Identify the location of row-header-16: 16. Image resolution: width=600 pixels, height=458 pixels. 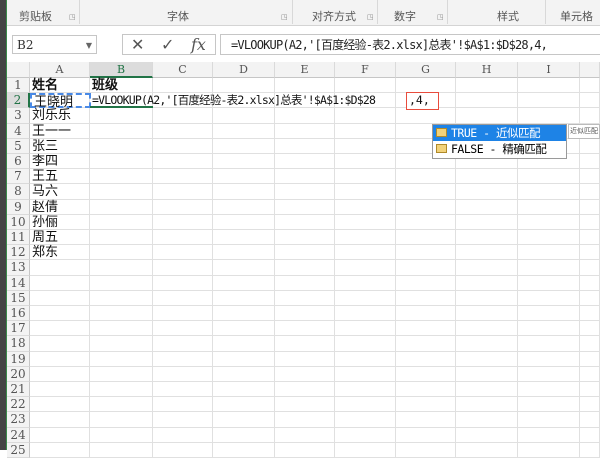
(18, 314).